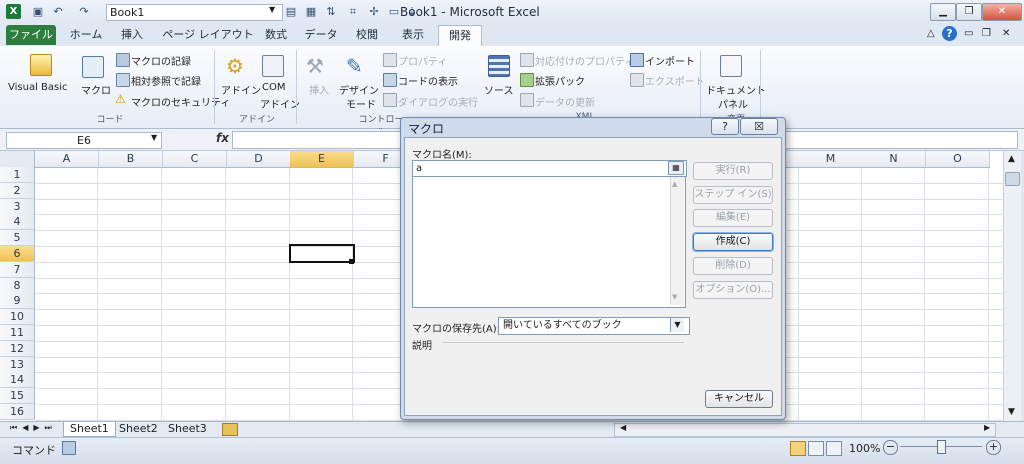 The width and height of the screenshot is (1024, 464). Describe the element at coordinates (894, 159) in the screenshot. I see `column-header: N` at that location.